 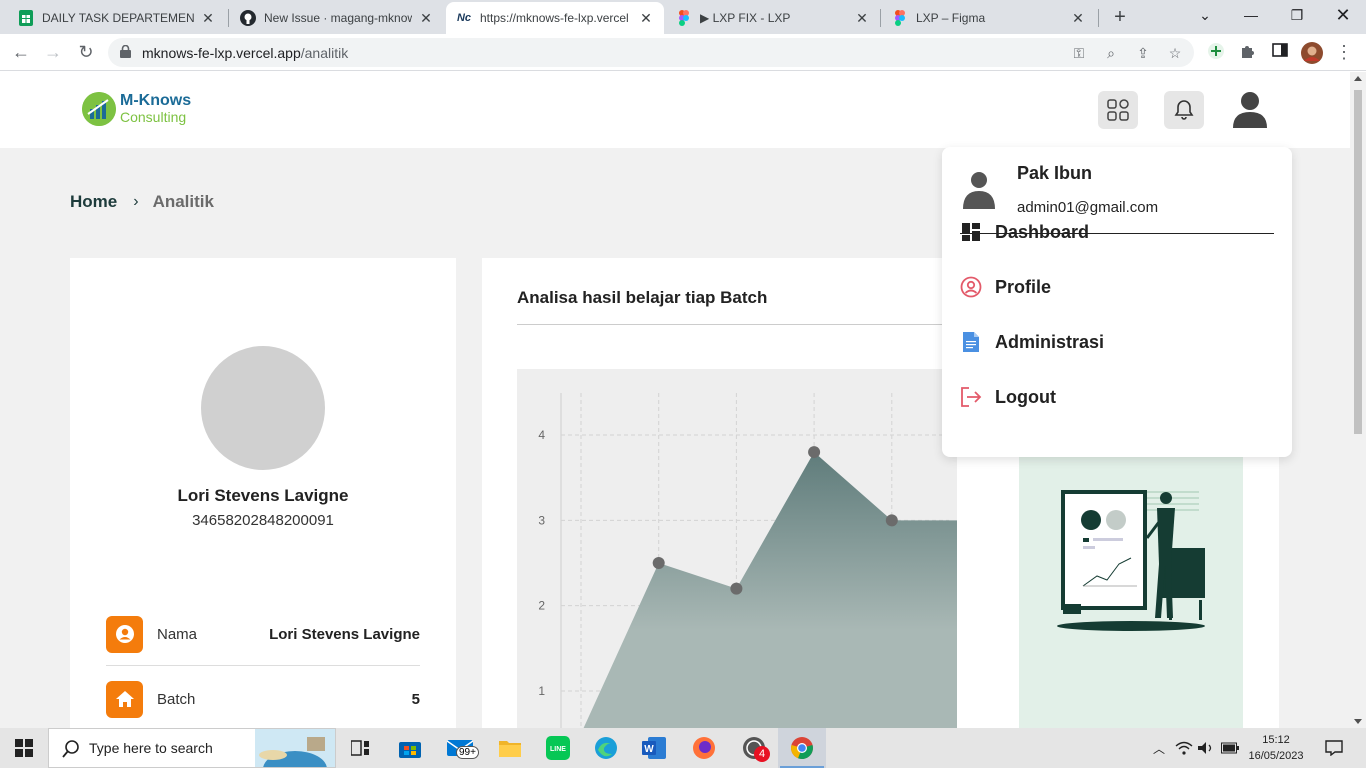 I want to click on breadcrumb-chevron-icon: ›, so click(x=136, y=201).